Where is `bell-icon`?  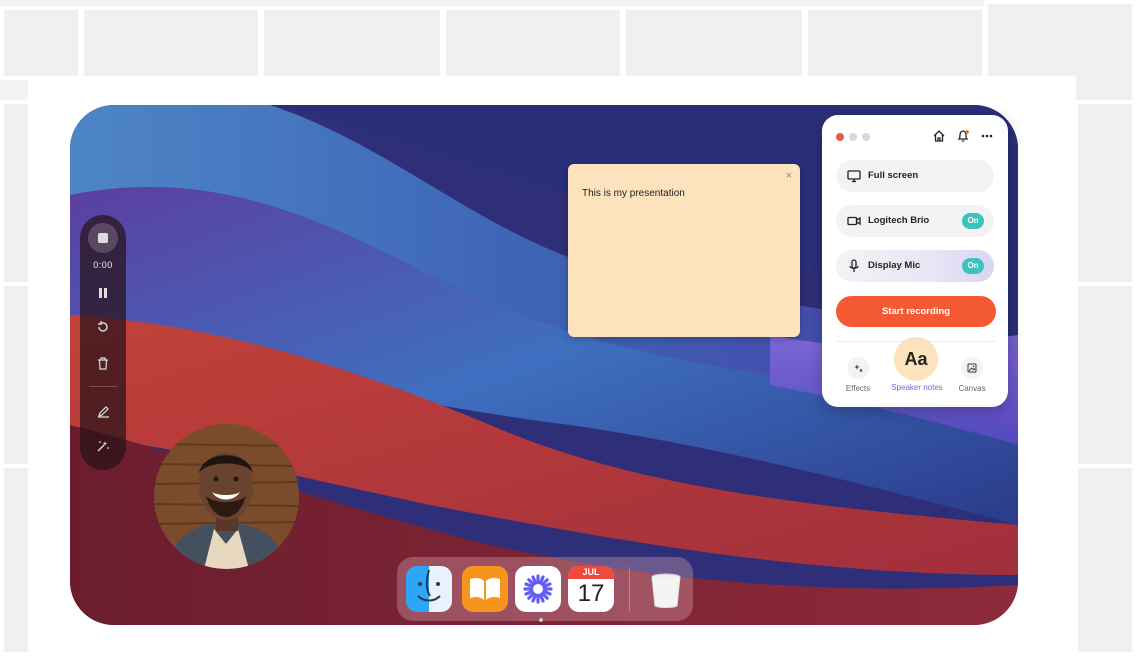 bell-icon is located at coordinates (963, 136).